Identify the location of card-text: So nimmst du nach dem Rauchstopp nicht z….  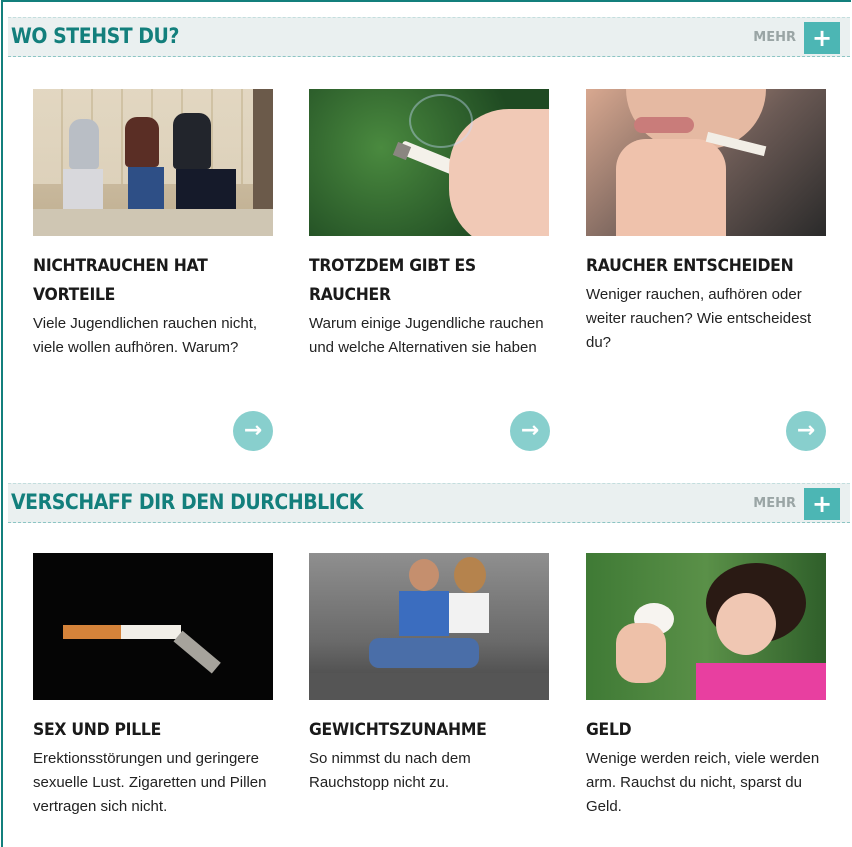
(390, 770).